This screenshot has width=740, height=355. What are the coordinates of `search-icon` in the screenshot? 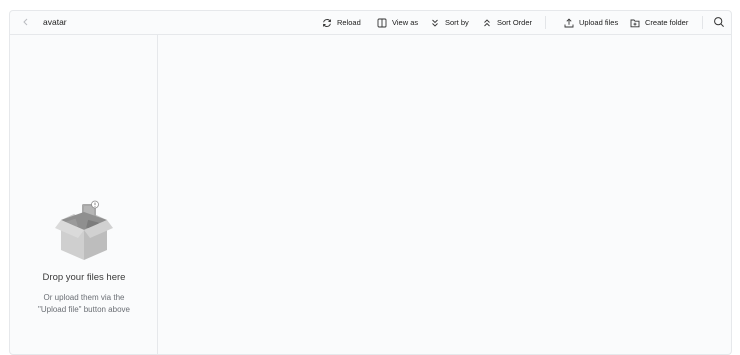 It's located at (719, 22).